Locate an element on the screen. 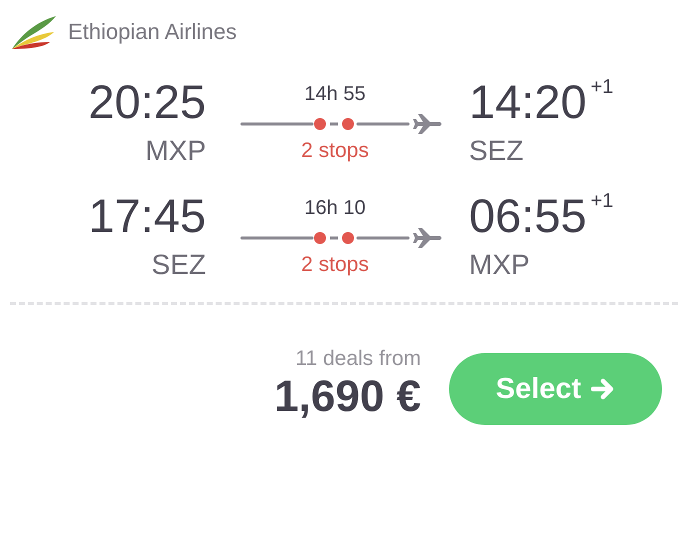  airline-name: Ethiopian Airlines is located at coordinates (152, 32).